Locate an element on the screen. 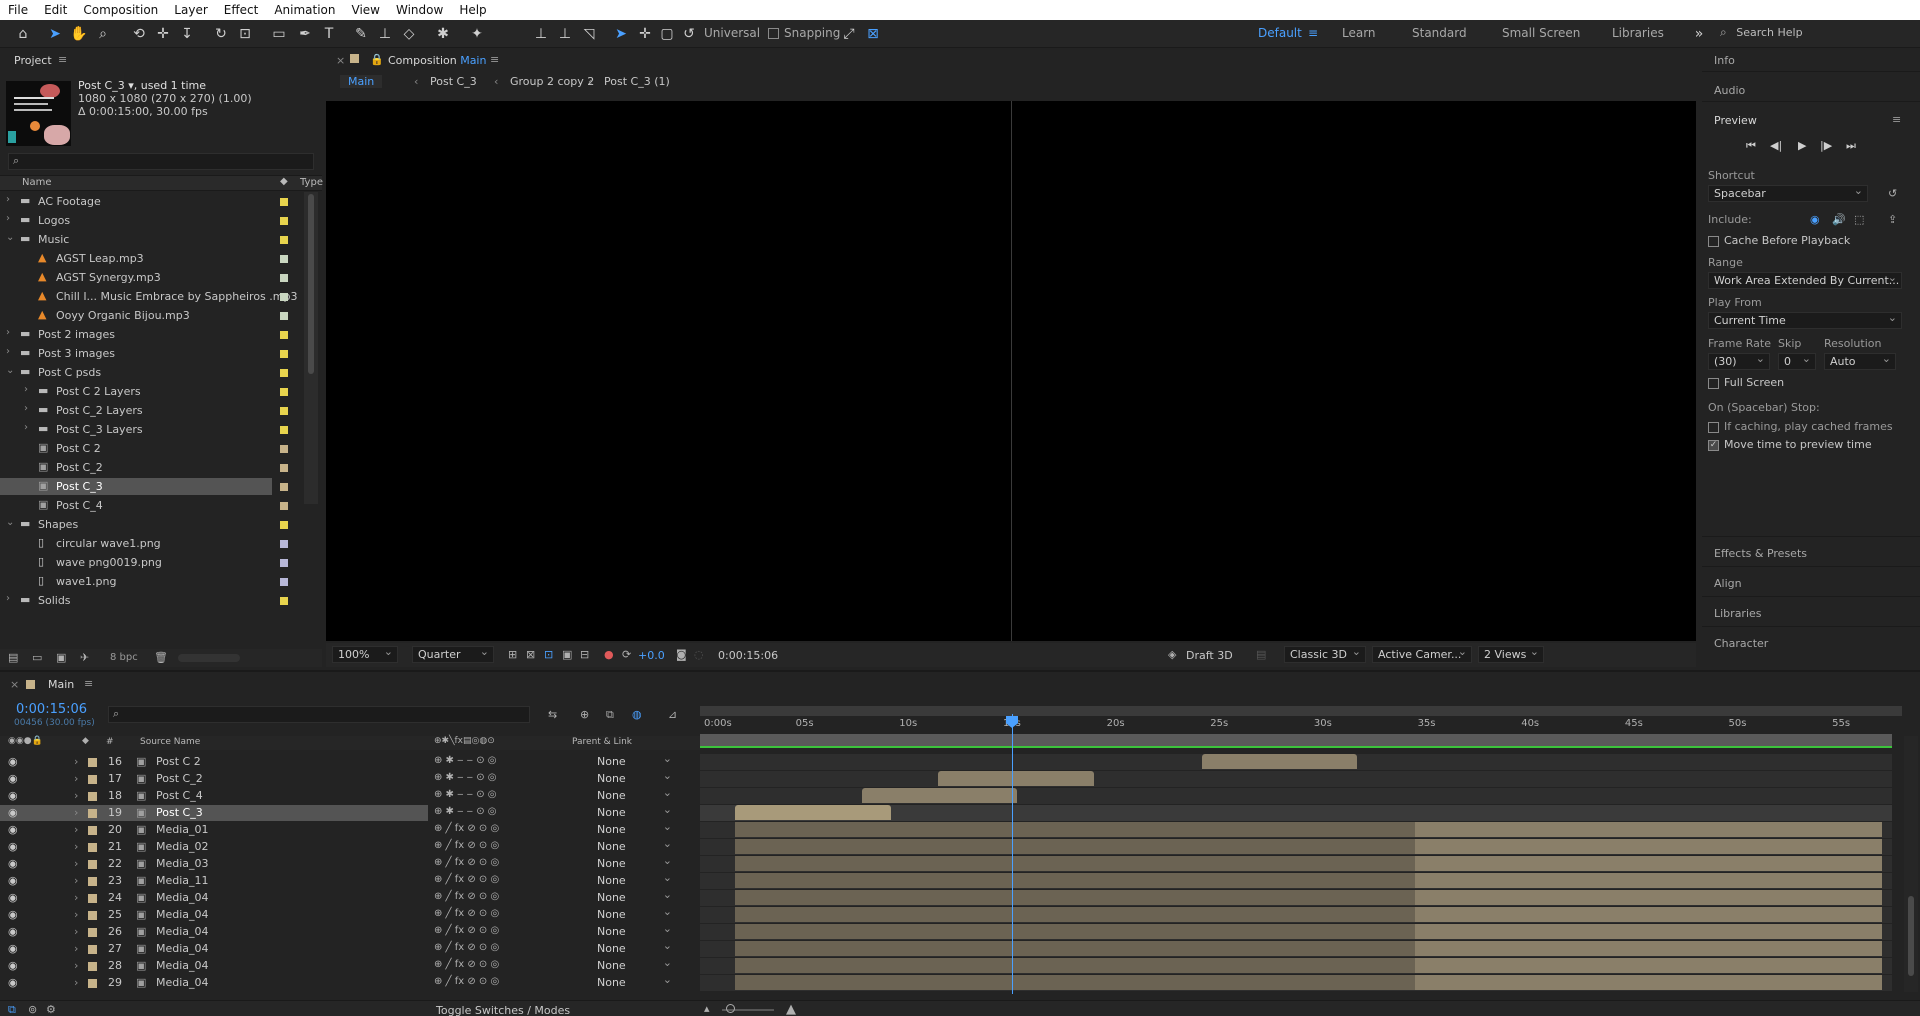 The image size is (1920, 1016). resolution-dropdown: Quarter is located at coordinates (453, 654).